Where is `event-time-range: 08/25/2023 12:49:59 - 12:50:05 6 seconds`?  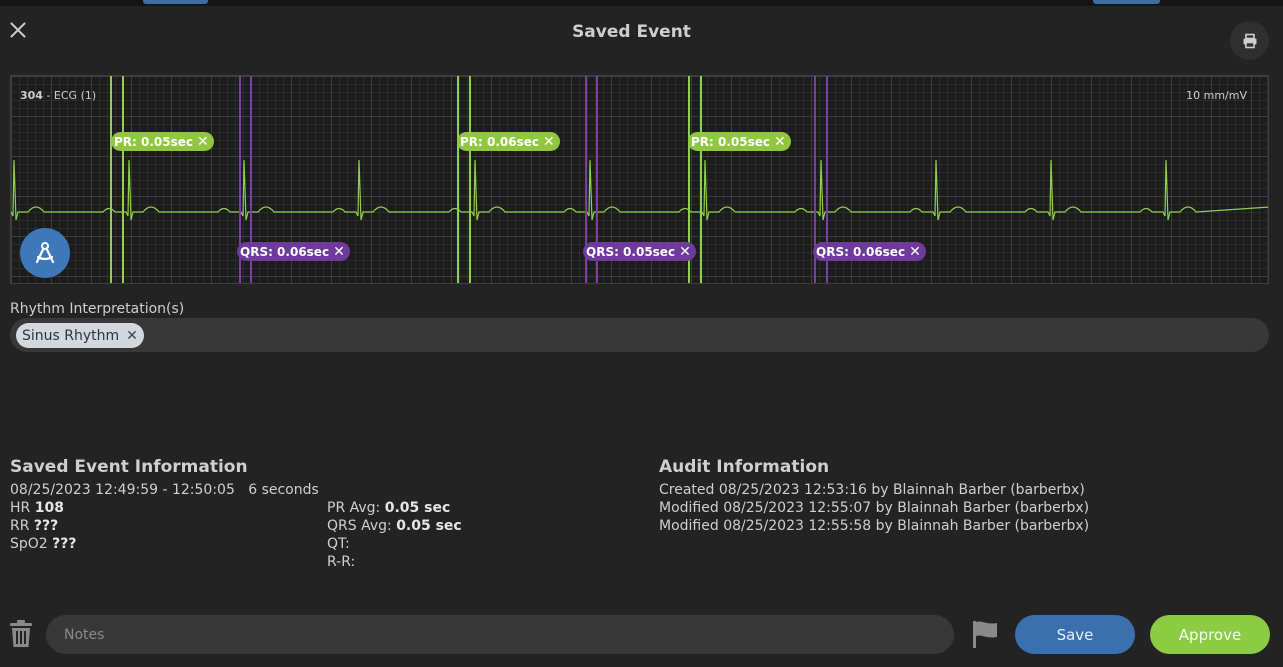 event-time-range: 08/25/2023 12:49:59 - 12:50:05 6 seconds is located at coordinates (164, 490).